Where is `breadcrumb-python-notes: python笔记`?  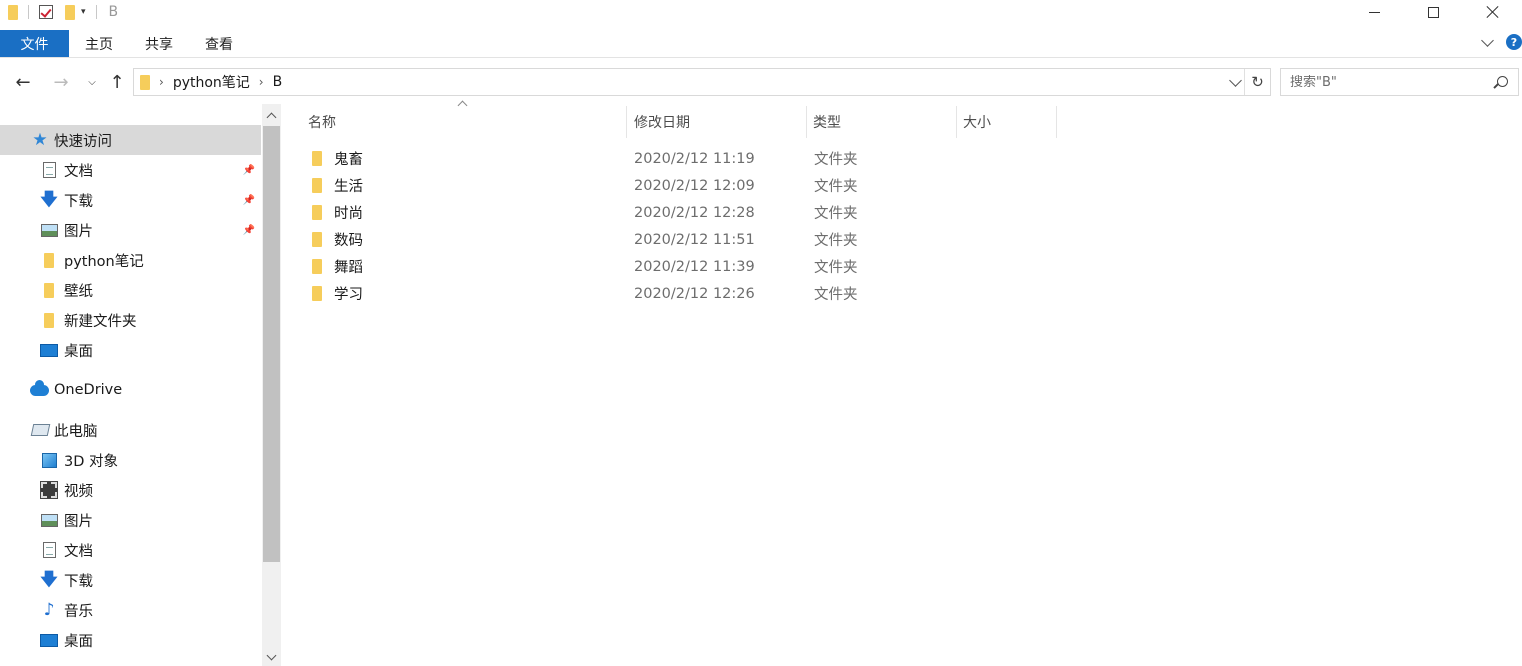 breadcrumb-python-notes: python笔记 is located at coordinates (211, 82).